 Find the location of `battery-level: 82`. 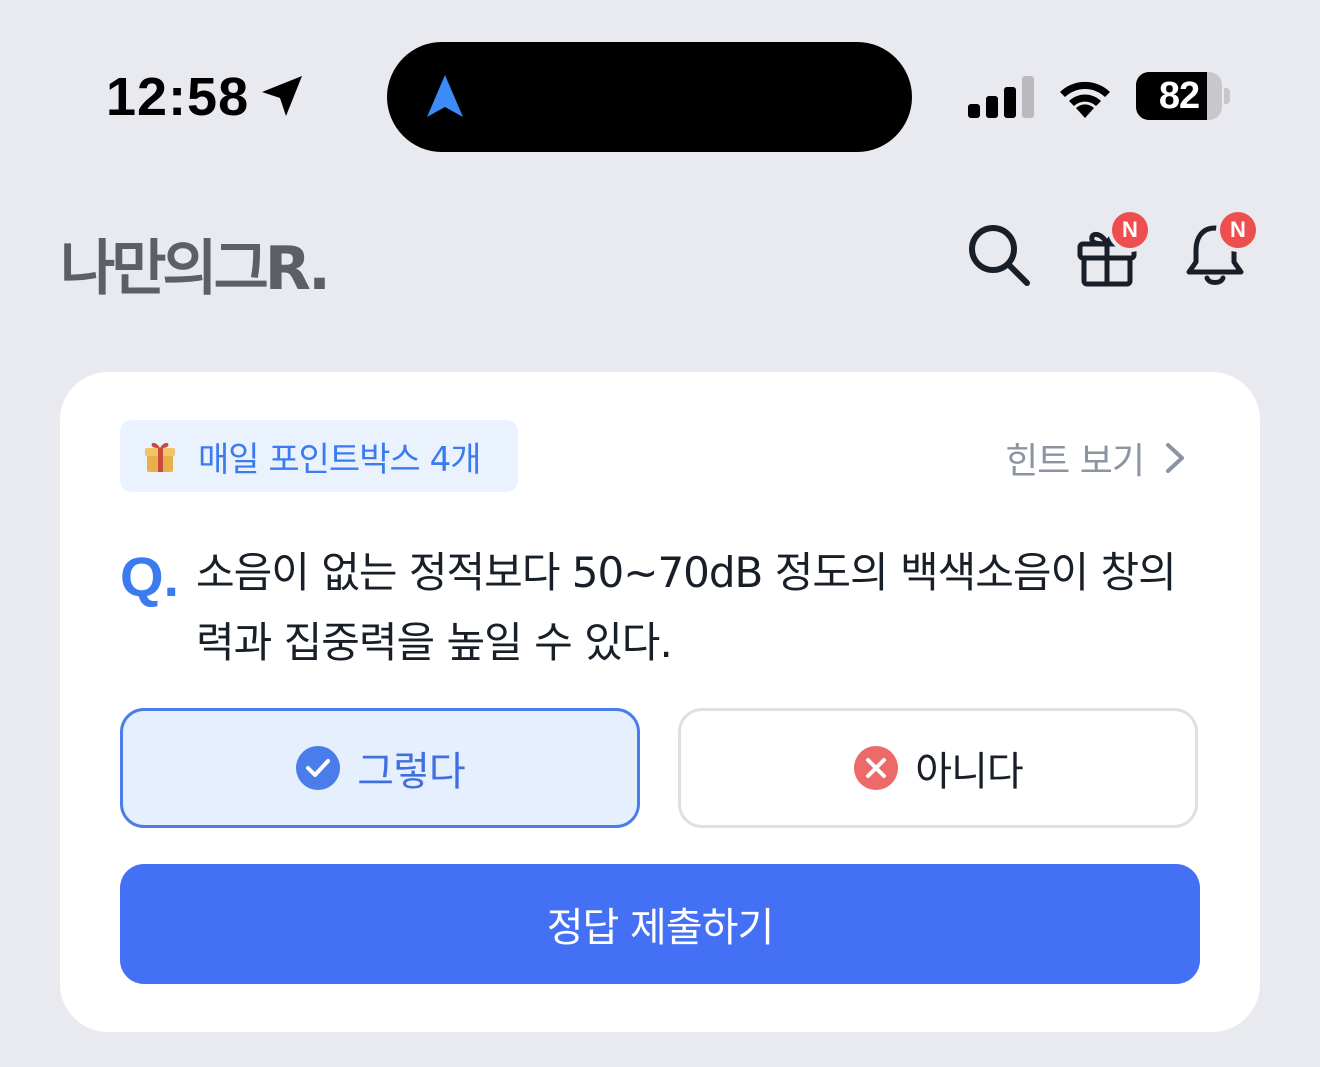

battery-level: 82 is located at coordinates (1179, 95).